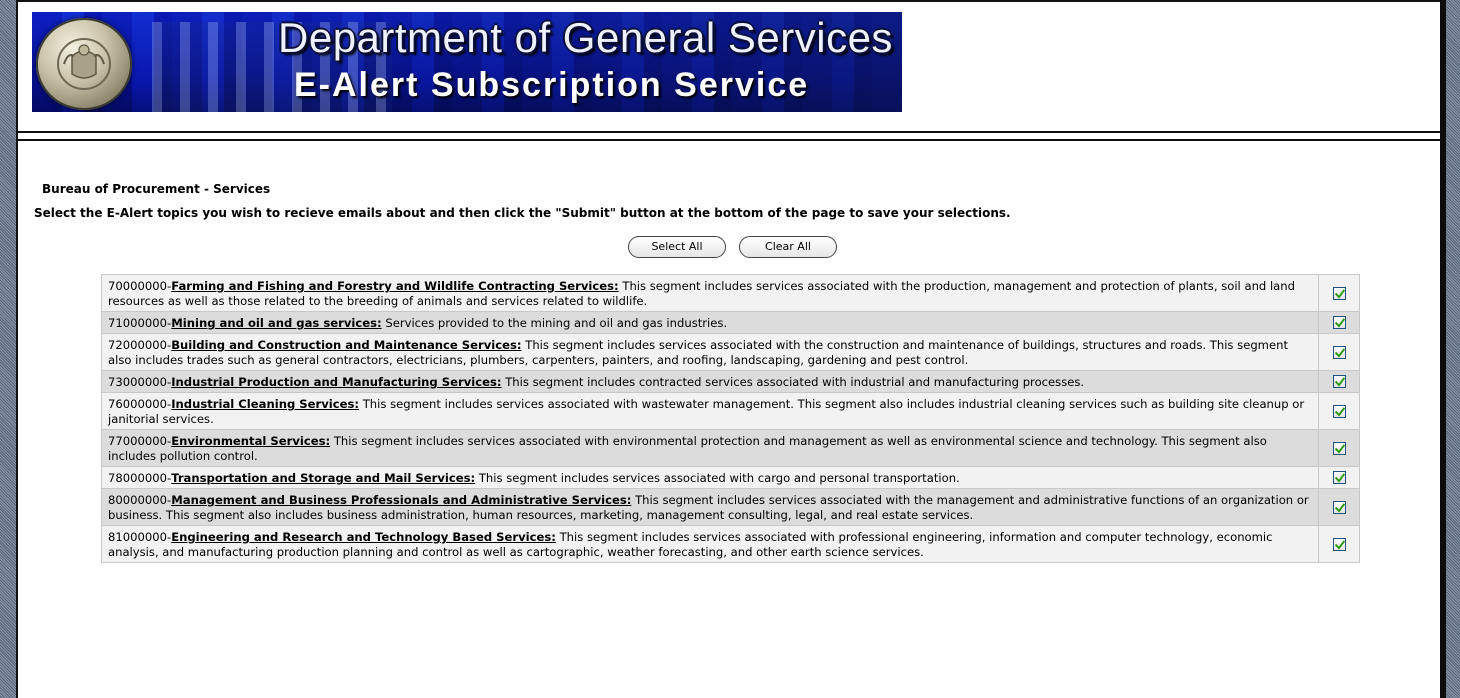  What do you see at coordinates (729, 132) in the screenshot?
I see `header-divider-top` at bounding box center [729, 132].